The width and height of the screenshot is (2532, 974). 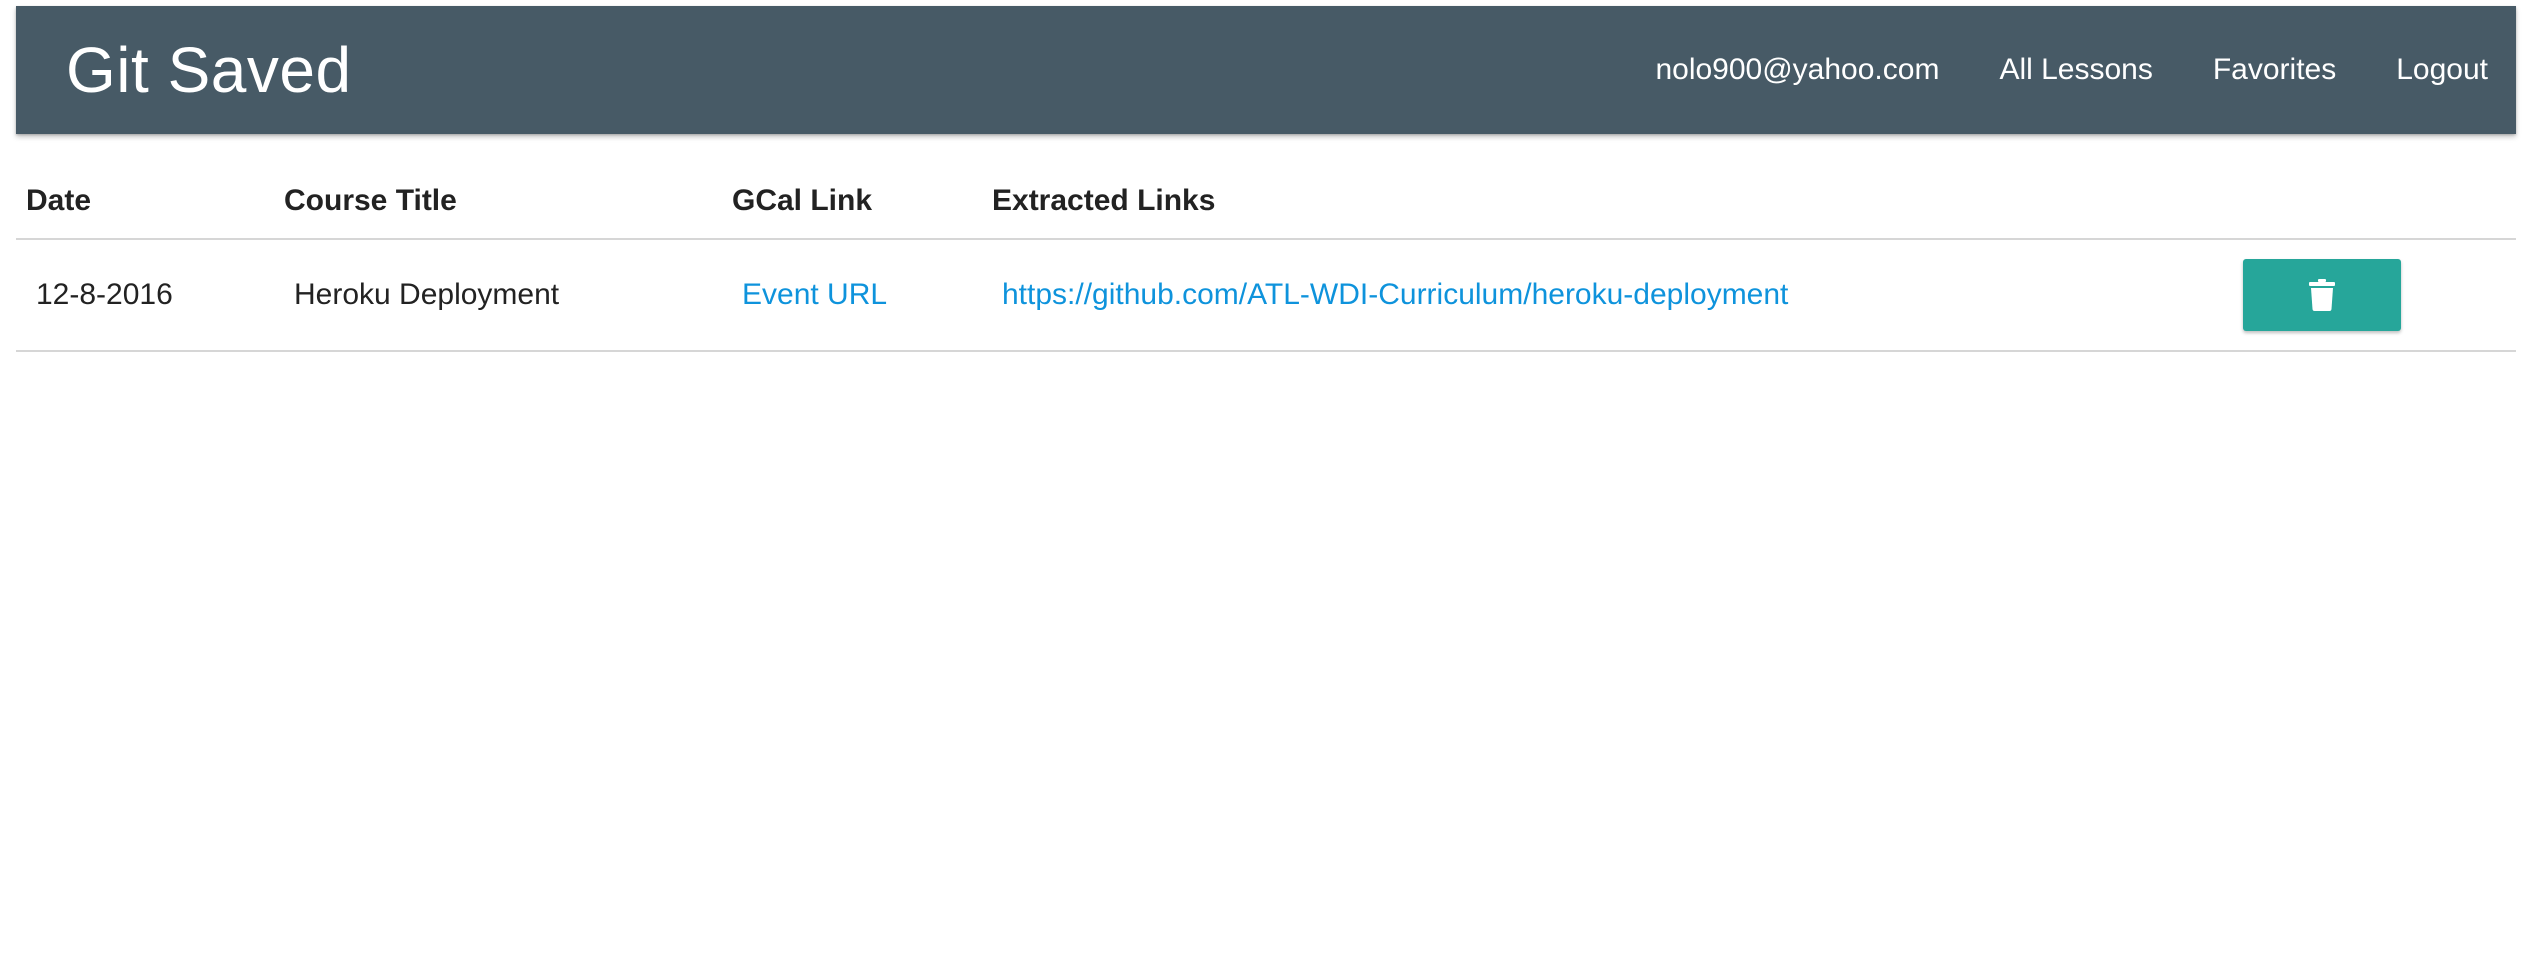 I want to click on event-url-link: Event URL, so click(x=814, y=294).